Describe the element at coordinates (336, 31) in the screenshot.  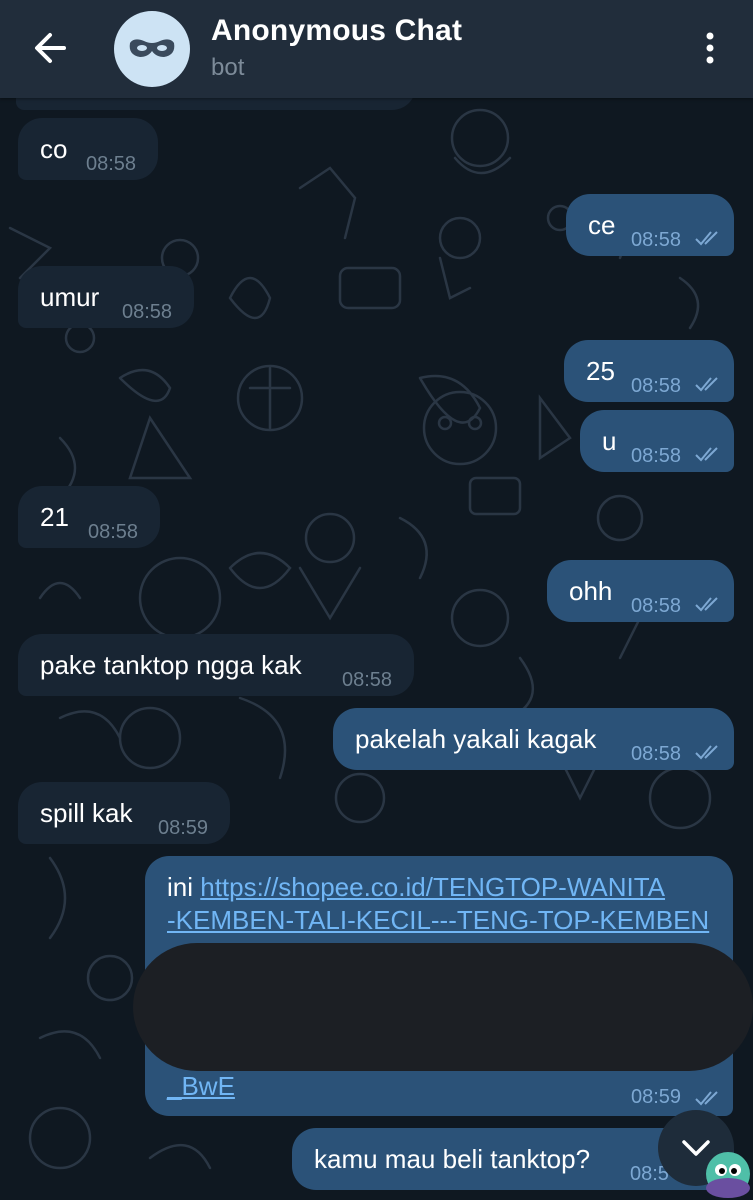
I see `chat-title: Anonymous Chat` at that location.